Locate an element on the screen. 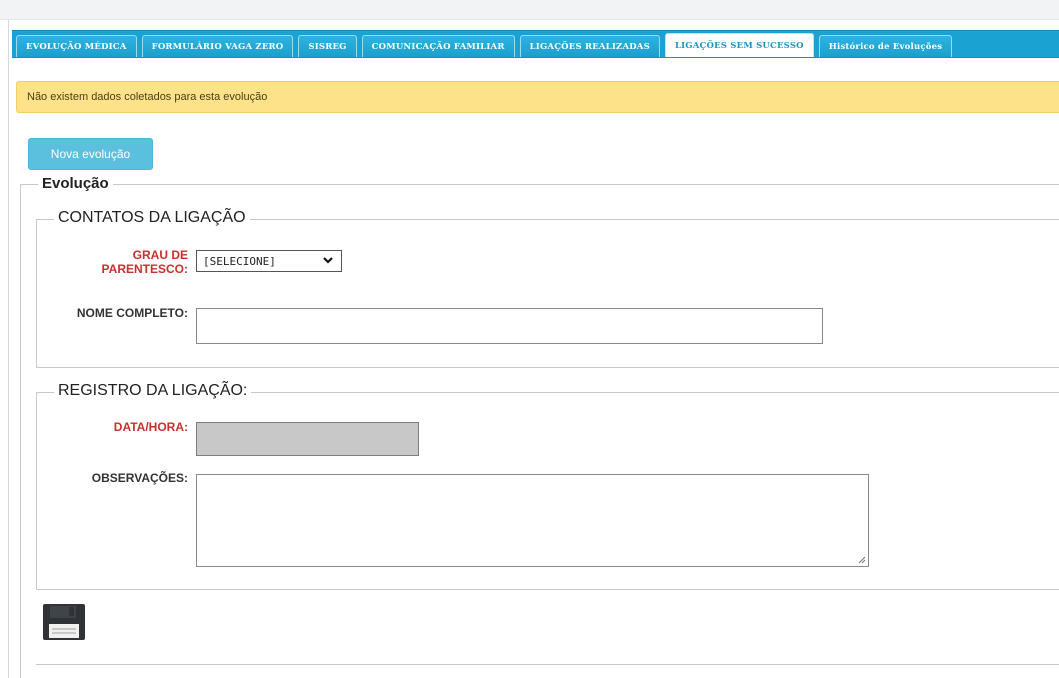 The image size is (1059, 678). resize-grip-icon is located at coordinates (861, 559).